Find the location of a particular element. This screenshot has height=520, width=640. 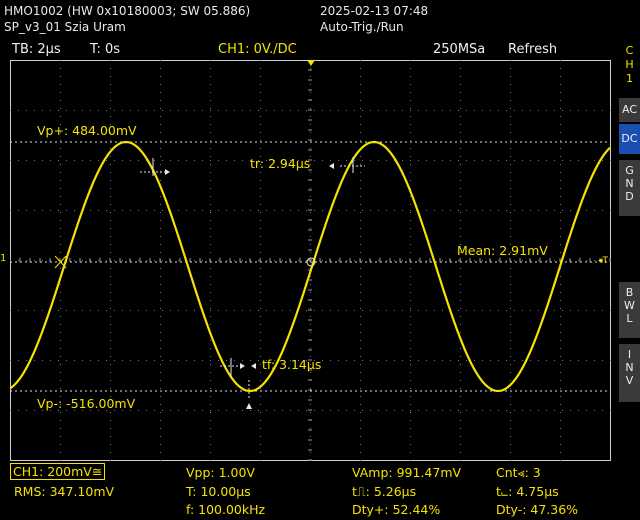

side-letter: H is located at coordinates (629, 64).